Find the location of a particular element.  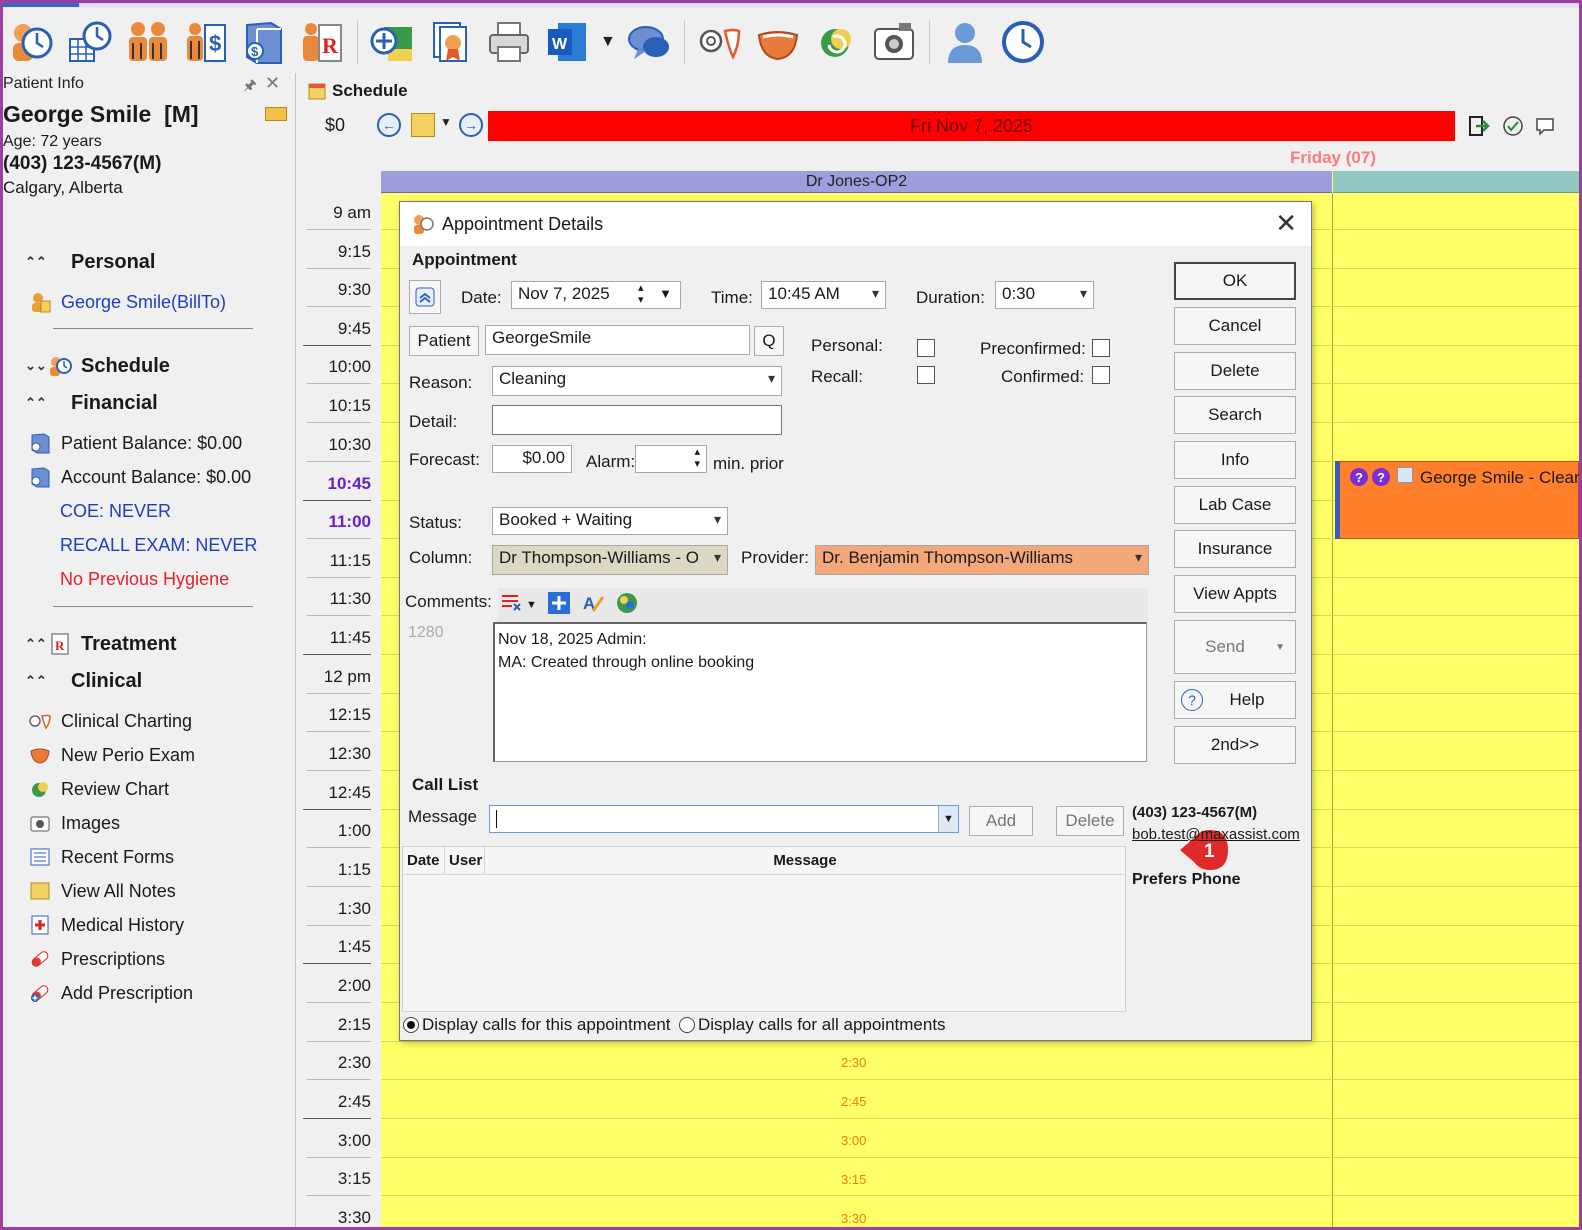

add-icon is located at coordinates (559, 605).